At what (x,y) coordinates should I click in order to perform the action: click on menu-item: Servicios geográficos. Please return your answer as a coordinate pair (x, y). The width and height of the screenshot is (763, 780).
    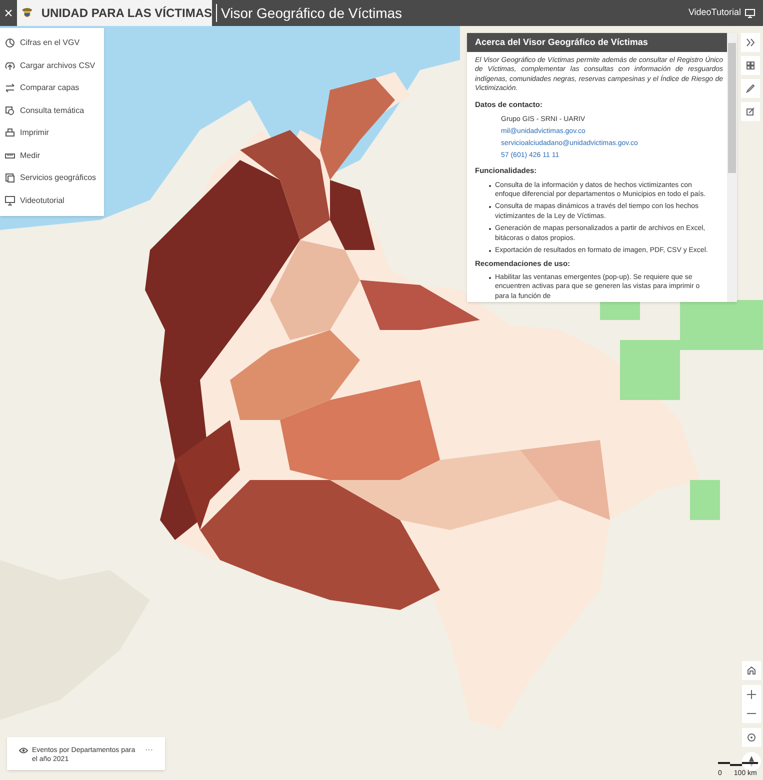
    Looking at the image, I should click on (52, 178).